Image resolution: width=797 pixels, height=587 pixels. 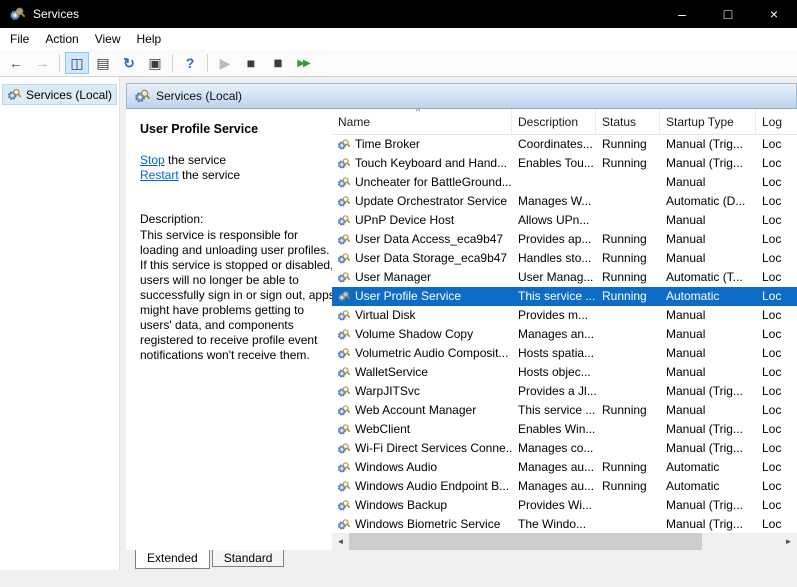 I want to click on pause-service-icon: ▮▮, so click(x=277, y=63).